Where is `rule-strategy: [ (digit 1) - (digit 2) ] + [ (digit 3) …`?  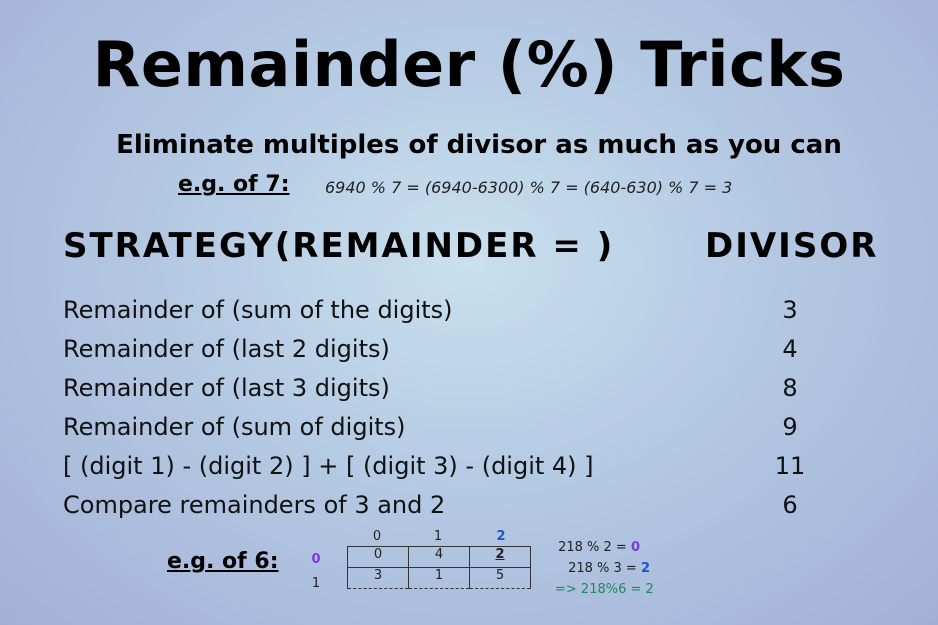
rule-strategy: [ (digit 1) - (digit 2) ] + [ (digit 3) … is located at coordinates (328, 466).